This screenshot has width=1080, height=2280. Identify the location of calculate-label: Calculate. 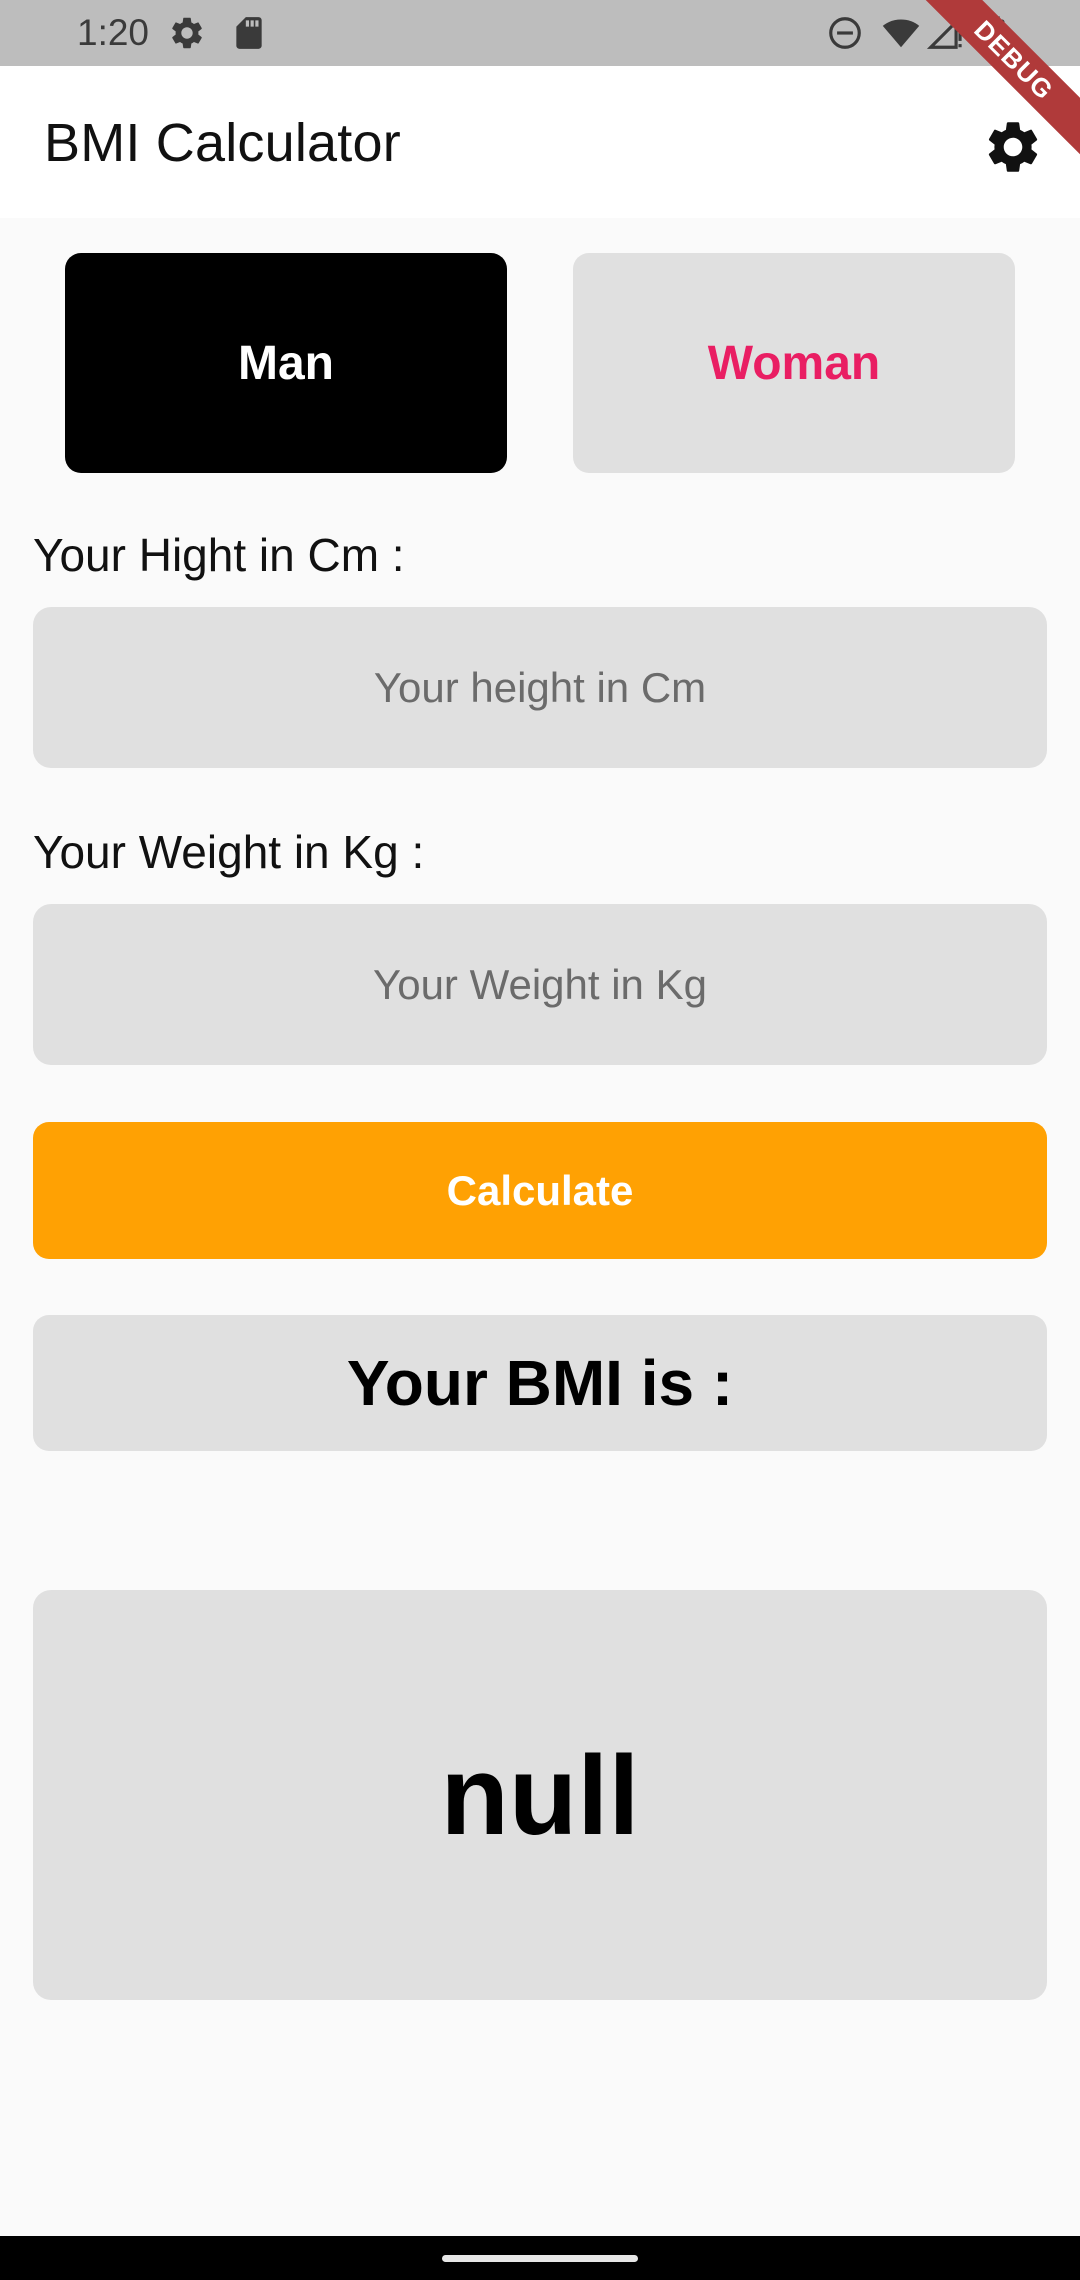
(540, 1190).